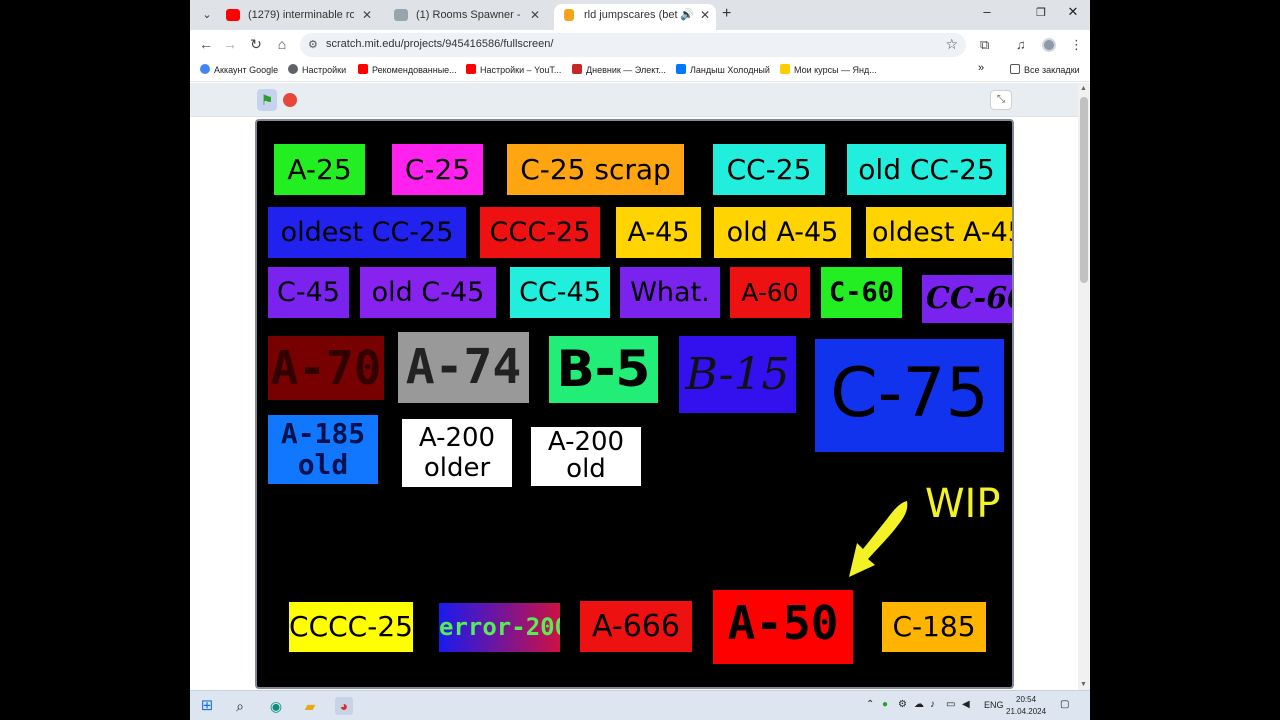 This screenshot has width=1280, height=720. What do you see at coordinates (308, 292) in the screenshot?
I see `jumpscare-button: C-45` at bounding box center [308, 292].